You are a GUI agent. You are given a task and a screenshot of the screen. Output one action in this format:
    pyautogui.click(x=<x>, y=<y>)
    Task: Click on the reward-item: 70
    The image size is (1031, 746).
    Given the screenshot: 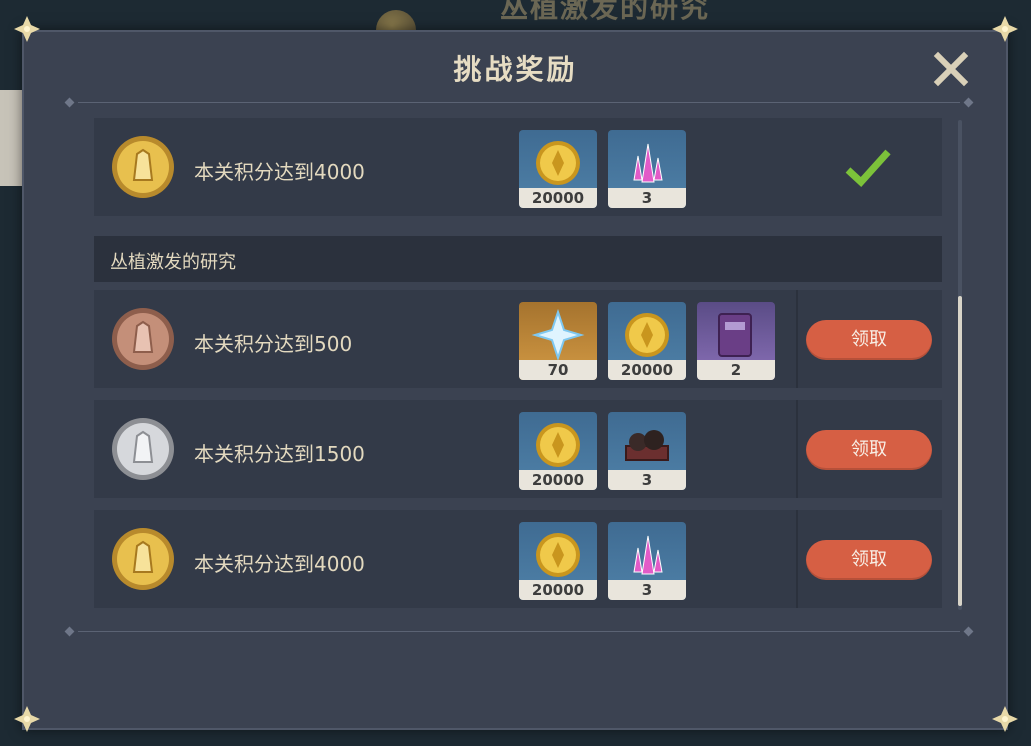 What is the action you would take?
    pyautogui.click(x=558, y=341)
    